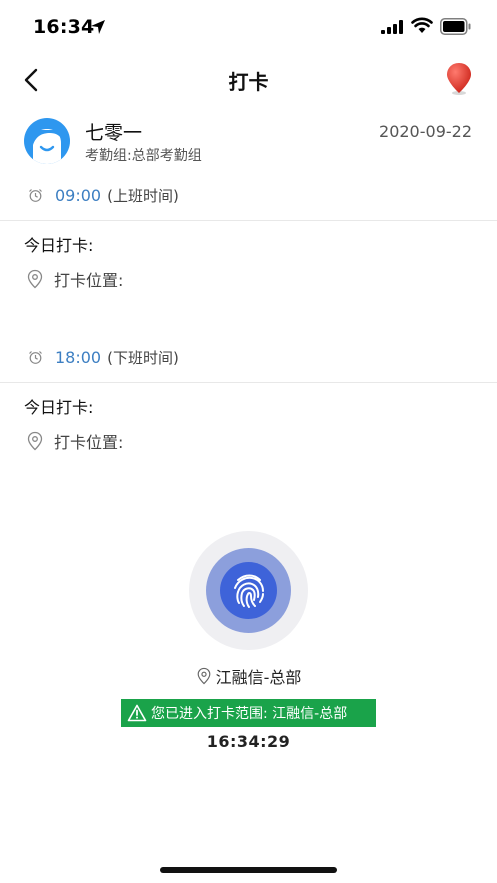 The image size is (497, 883). Describe the element at coordinates (248, 870) in the screenshot. I see `home-indicator` at that location.